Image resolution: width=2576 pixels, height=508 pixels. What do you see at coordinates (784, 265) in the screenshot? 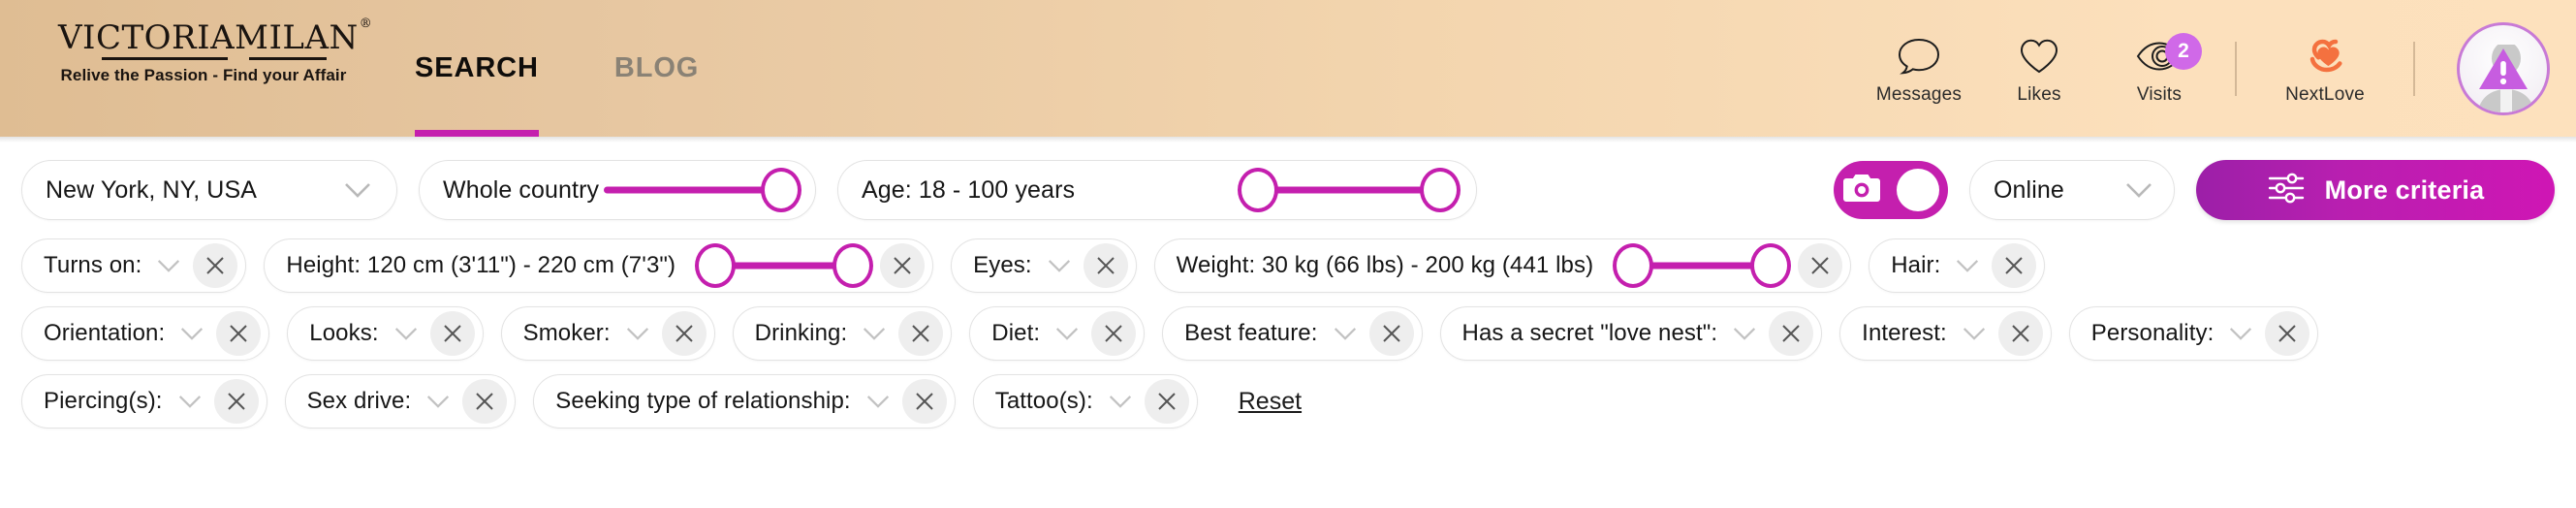
I see `height-range-slider` at bounding box center [784, 265].